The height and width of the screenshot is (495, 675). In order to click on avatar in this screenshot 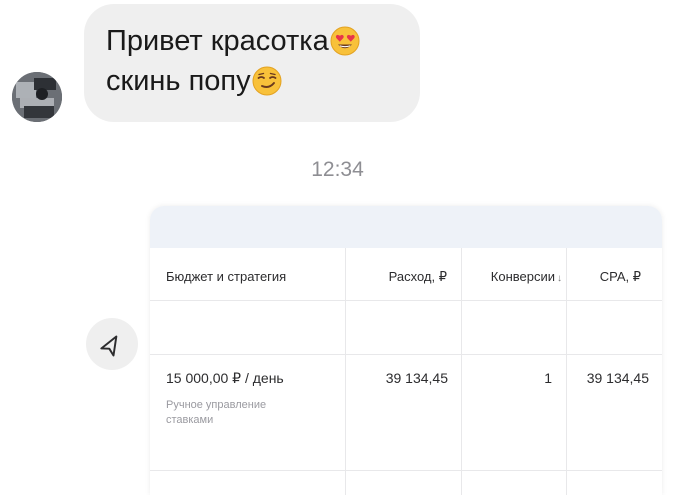, I will do `click(37, 97)`.